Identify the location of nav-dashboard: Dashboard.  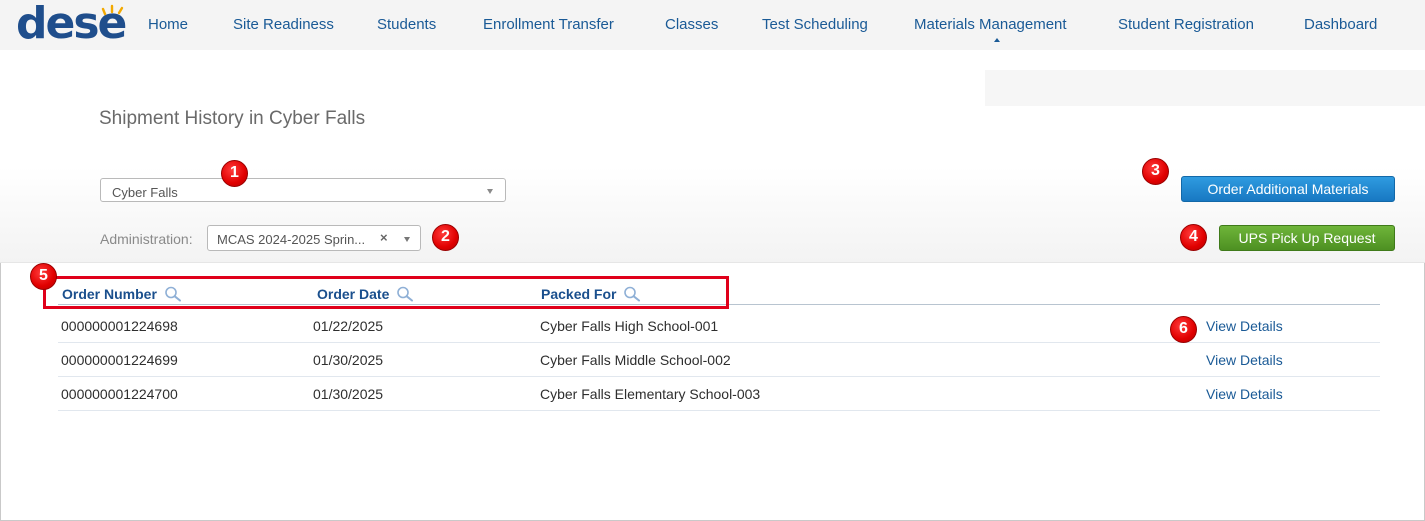
(1340, 24).